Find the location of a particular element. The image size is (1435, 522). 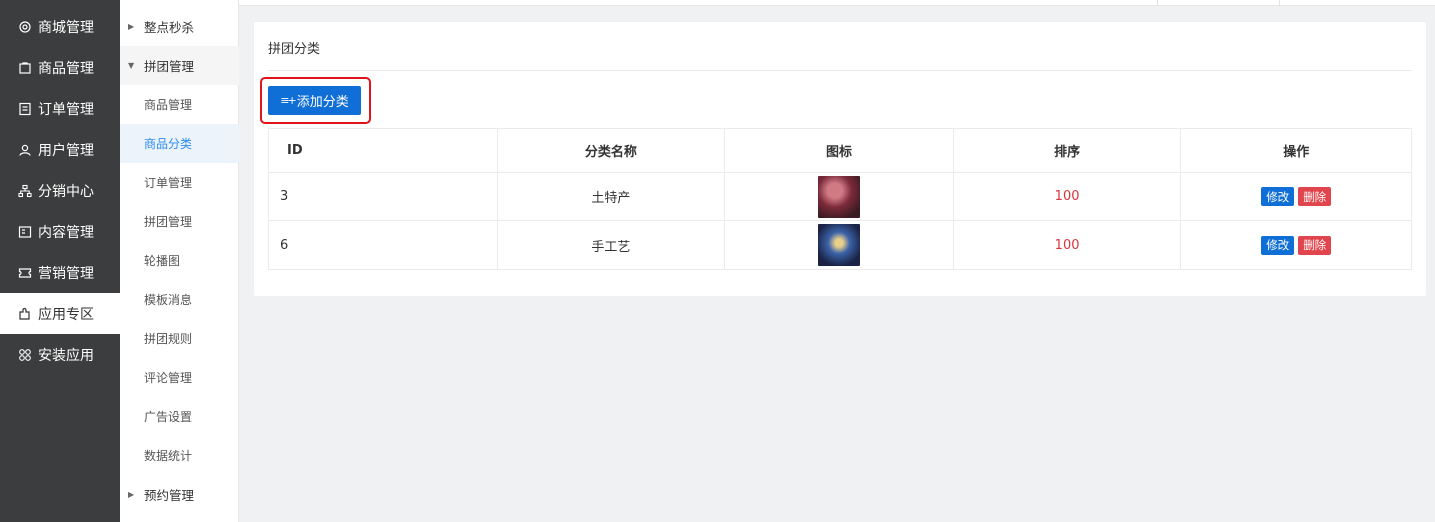

submenu-item-group-manage: 拼团管理 is located at coordinates (179, 221).